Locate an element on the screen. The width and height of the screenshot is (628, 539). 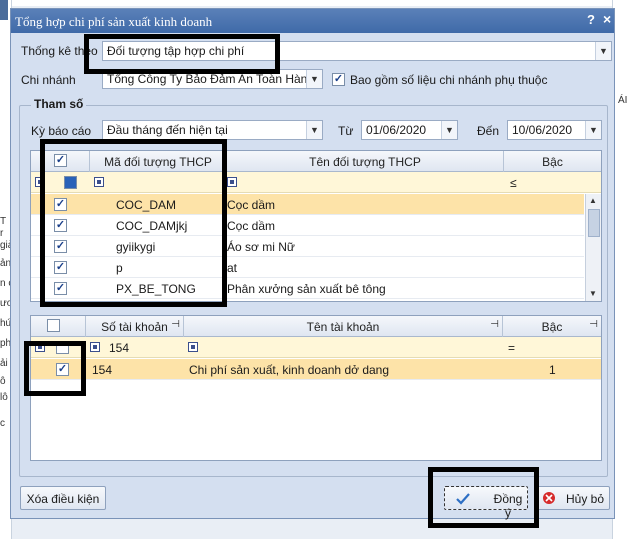
row-level: 1 is located at coordinates (552, 370).